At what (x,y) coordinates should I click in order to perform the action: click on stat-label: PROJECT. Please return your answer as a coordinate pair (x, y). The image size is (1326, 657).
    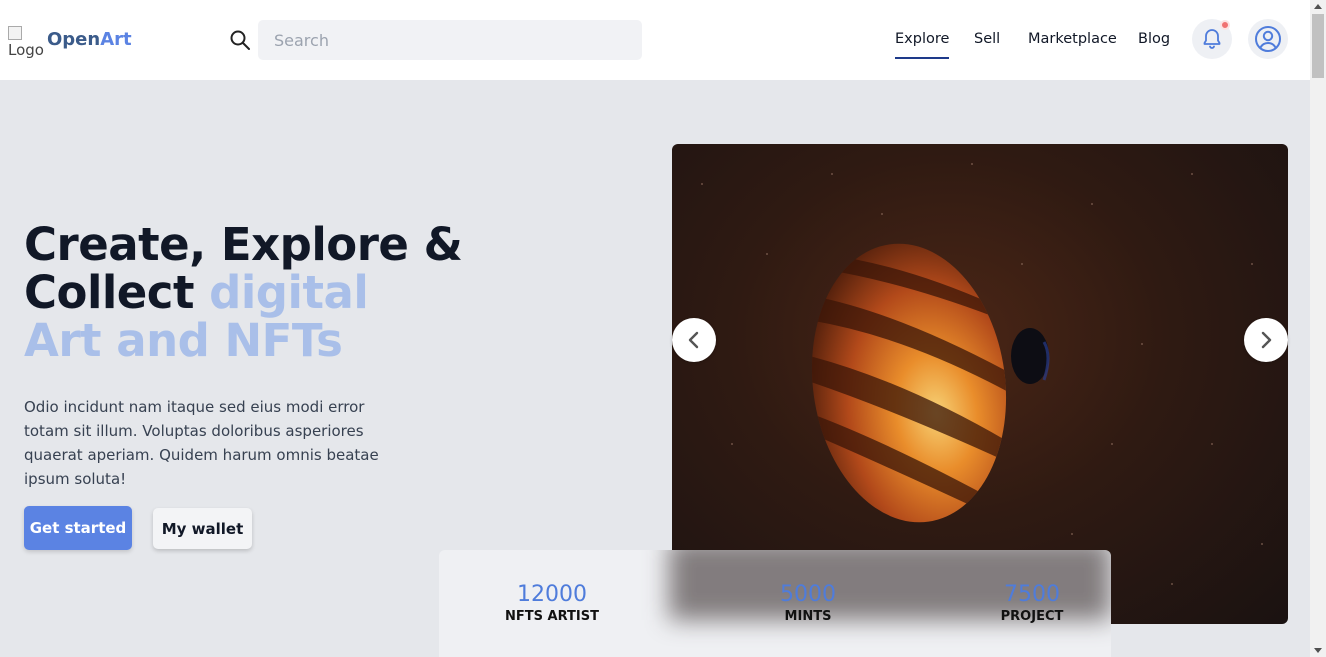
    Looking at the image, I should click on (1032, 616).